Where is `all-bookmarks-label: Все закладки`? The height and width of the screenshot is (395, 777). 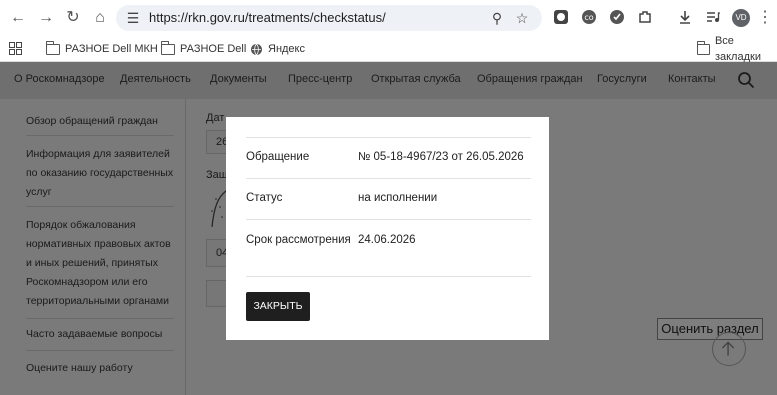
all-bookmarks-label: Все закладки is located at coordinates (737, 49).